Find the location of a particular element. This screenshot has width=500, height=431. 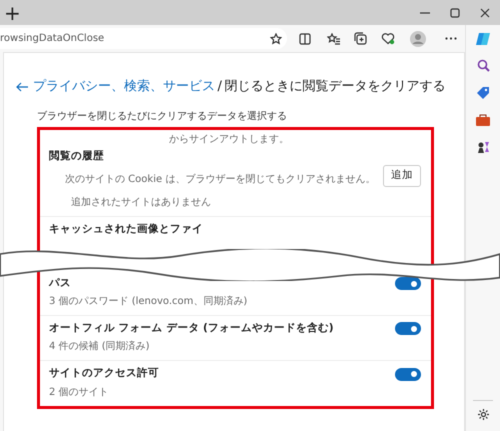

page-title: 閉じるときに閲覧データをクリアする is located at coordinates (335, 86).